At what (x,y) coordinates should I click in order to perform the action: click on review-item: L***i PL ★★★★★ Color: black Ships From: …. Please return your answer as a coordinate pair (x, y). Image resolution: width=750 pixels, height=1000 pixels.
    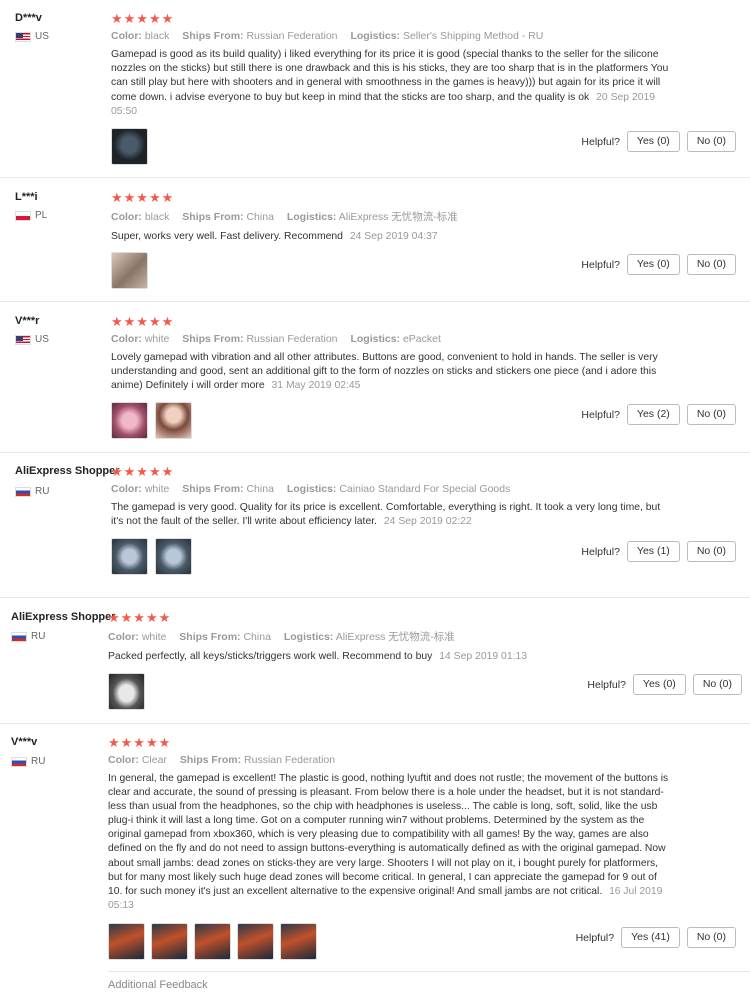
    Looking at the image, I should click on (375, 240).